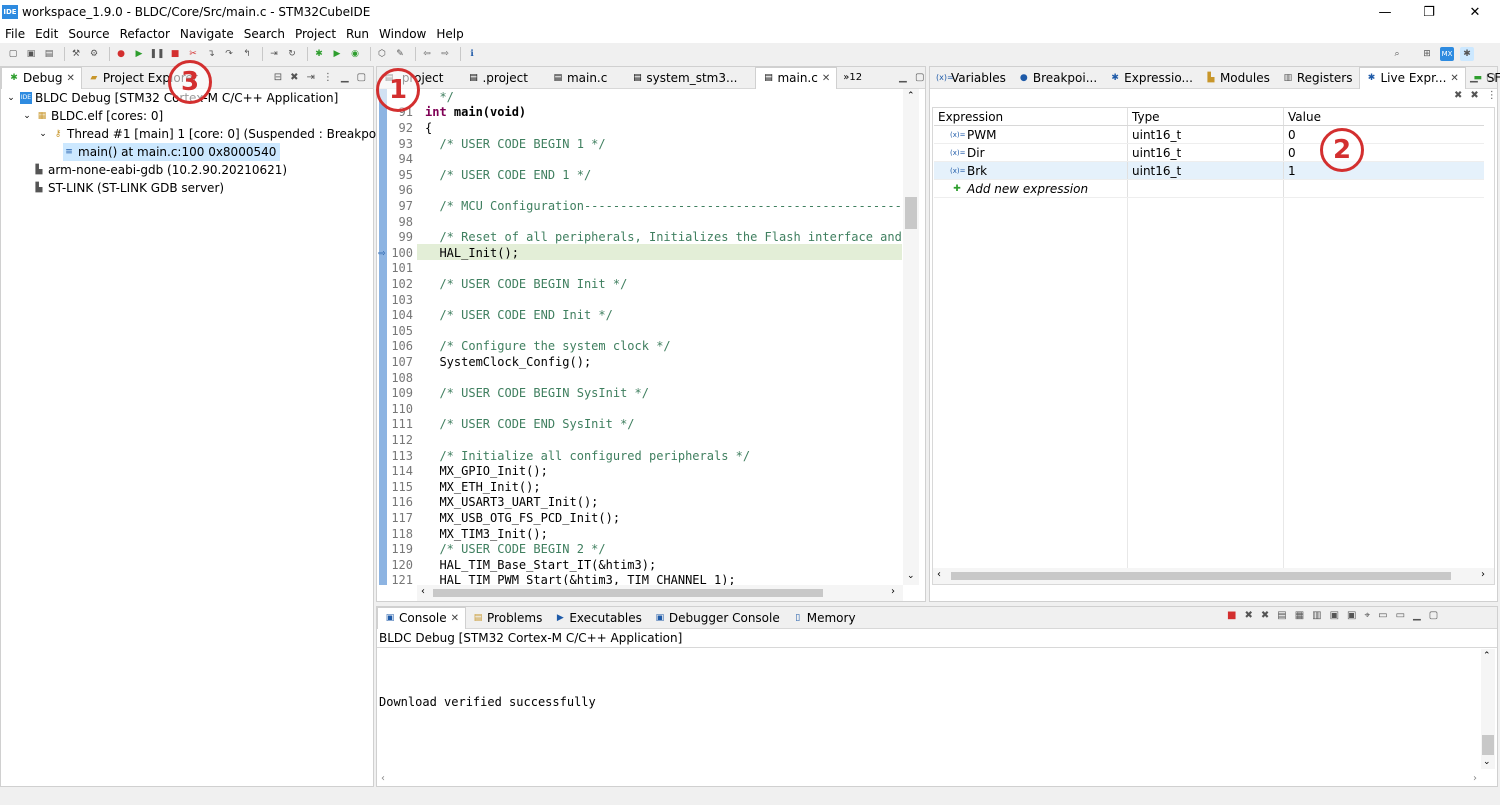  What do you see at coordinates (463, 487) in the screenshot?
I see `code-line: 115 MX_ETH_Init();` at bounding box center [463, 487].